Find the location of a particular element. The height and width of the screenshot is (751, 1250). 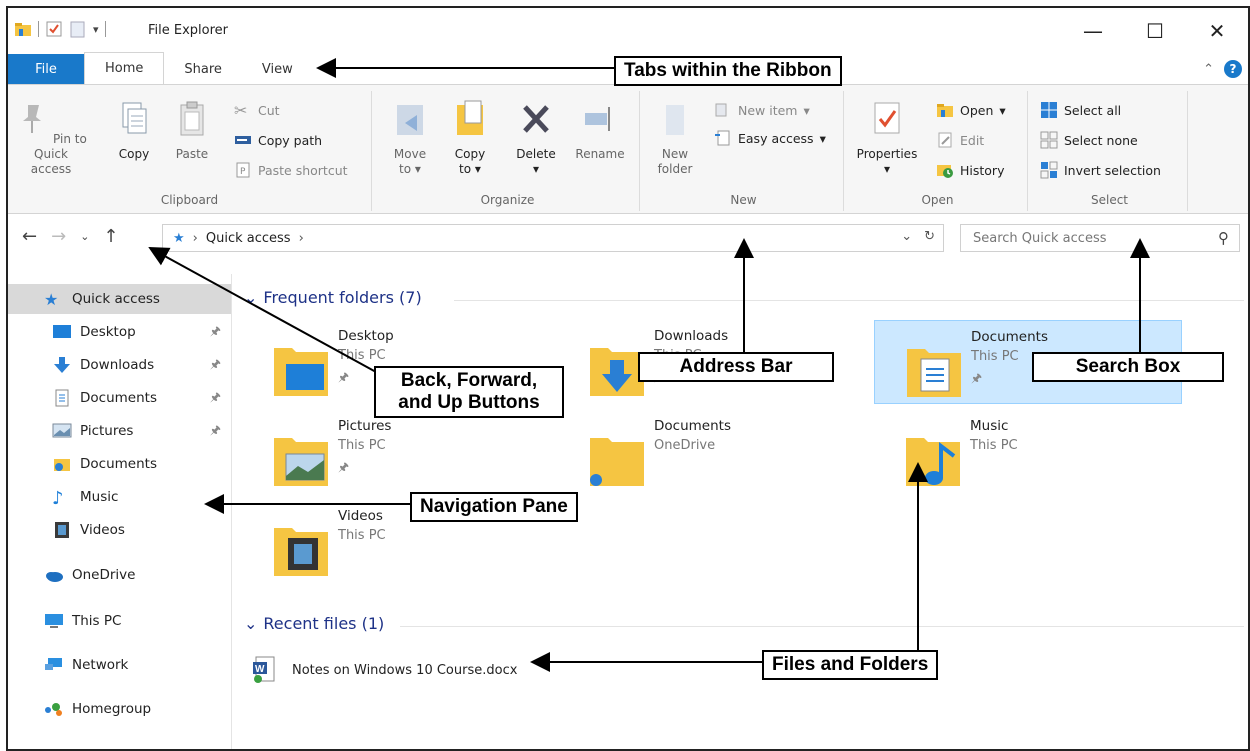

open-label: Open is located at coordinates (977, 110).